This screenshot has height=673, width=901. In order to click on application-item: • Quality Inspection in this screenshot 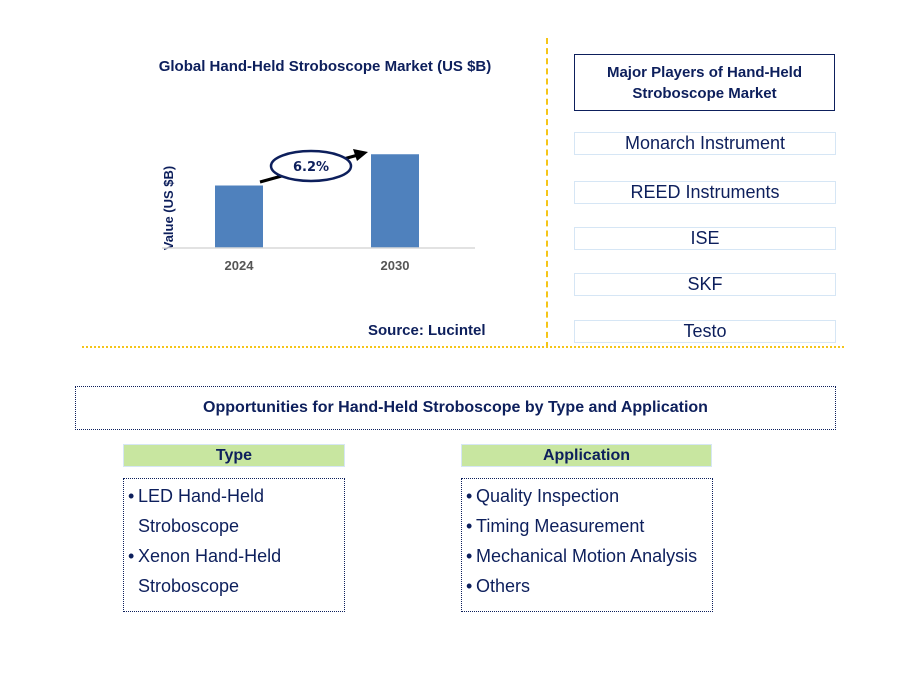, I will do `click(587, 496)`.